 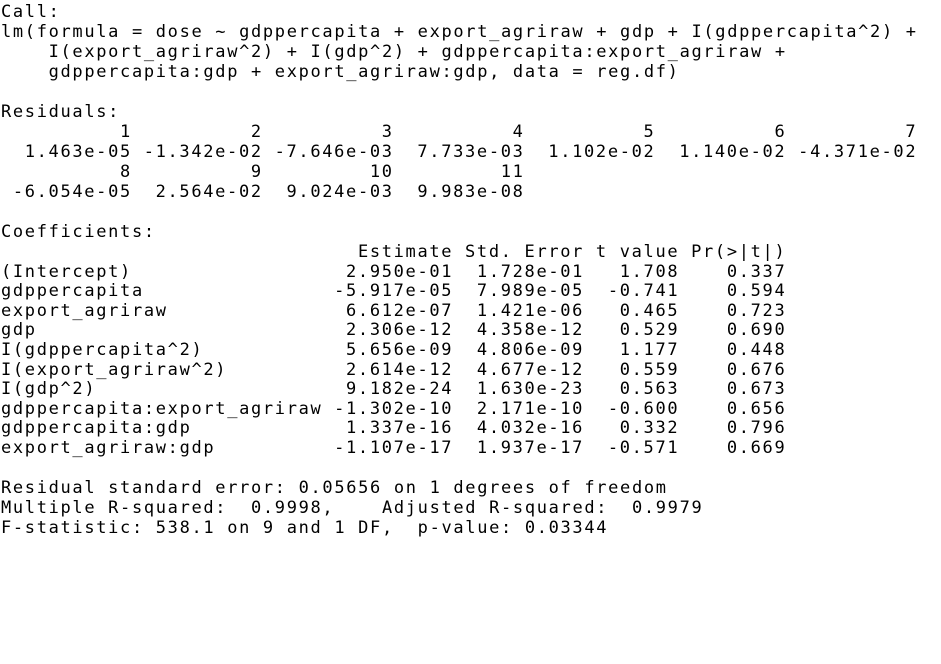 I want to click on header-p-value: Pr(>|t|), so click(x=739, y=252).